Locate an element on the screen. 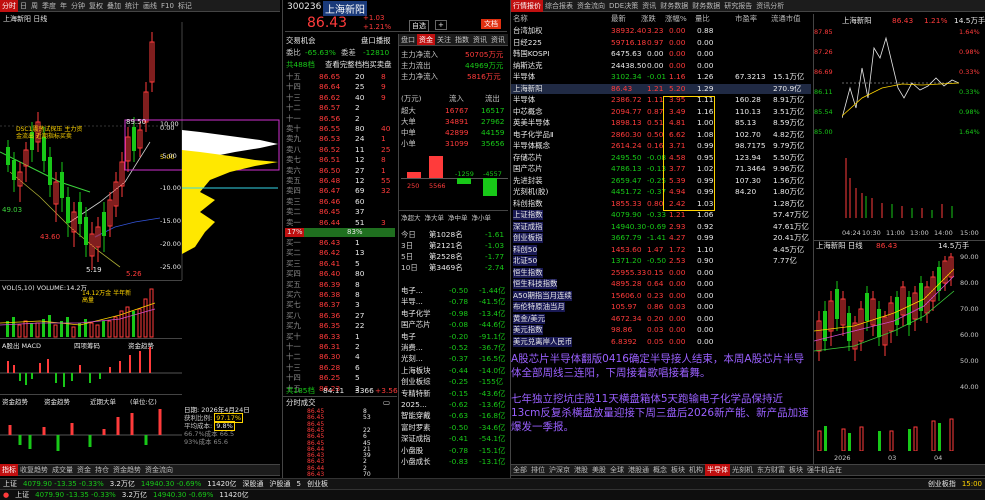 The height and width of the screenshot is (500, 985). tab-indicator: 持仓 is located at coordinates (102, 470).